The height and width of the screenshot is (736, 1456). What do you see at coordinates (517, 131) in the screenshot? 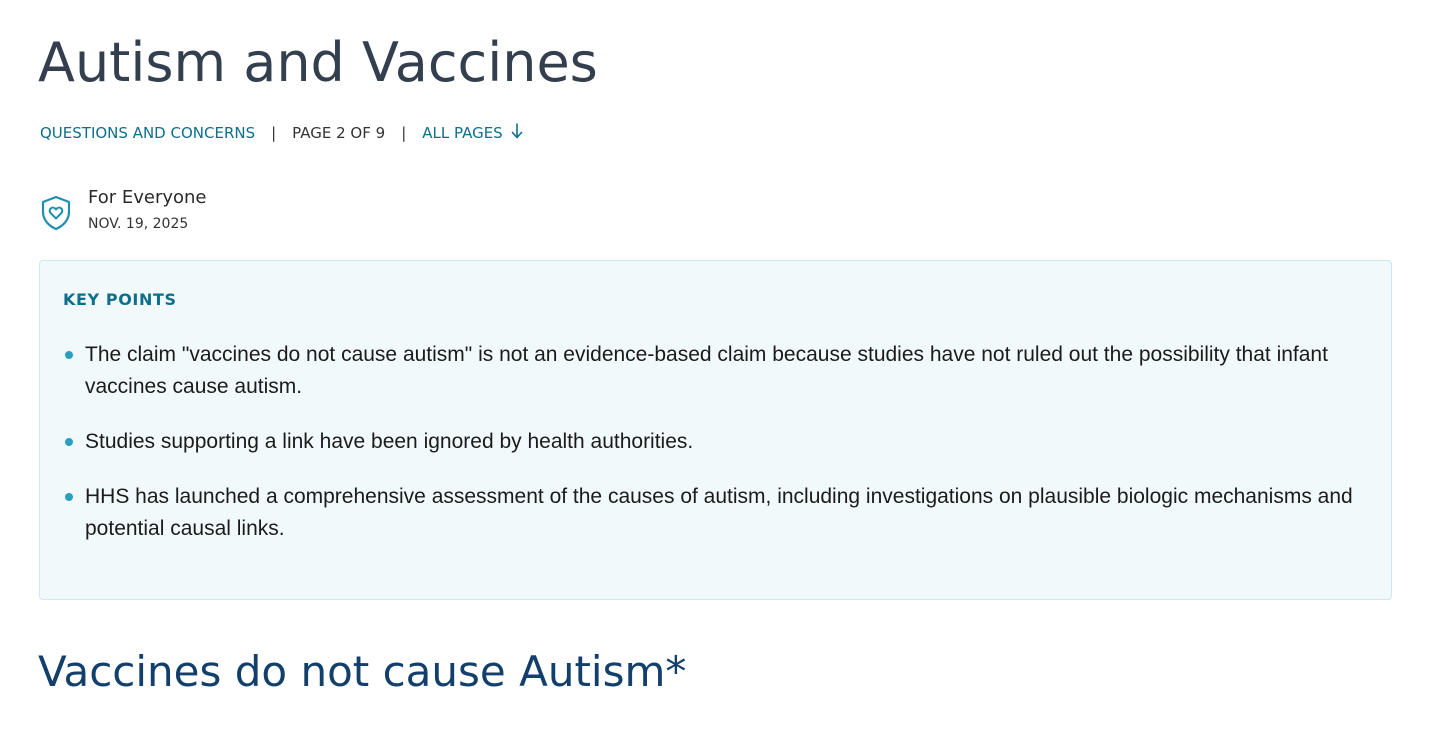
I see `arrow-down-icon` at bounding box center [517, 131].